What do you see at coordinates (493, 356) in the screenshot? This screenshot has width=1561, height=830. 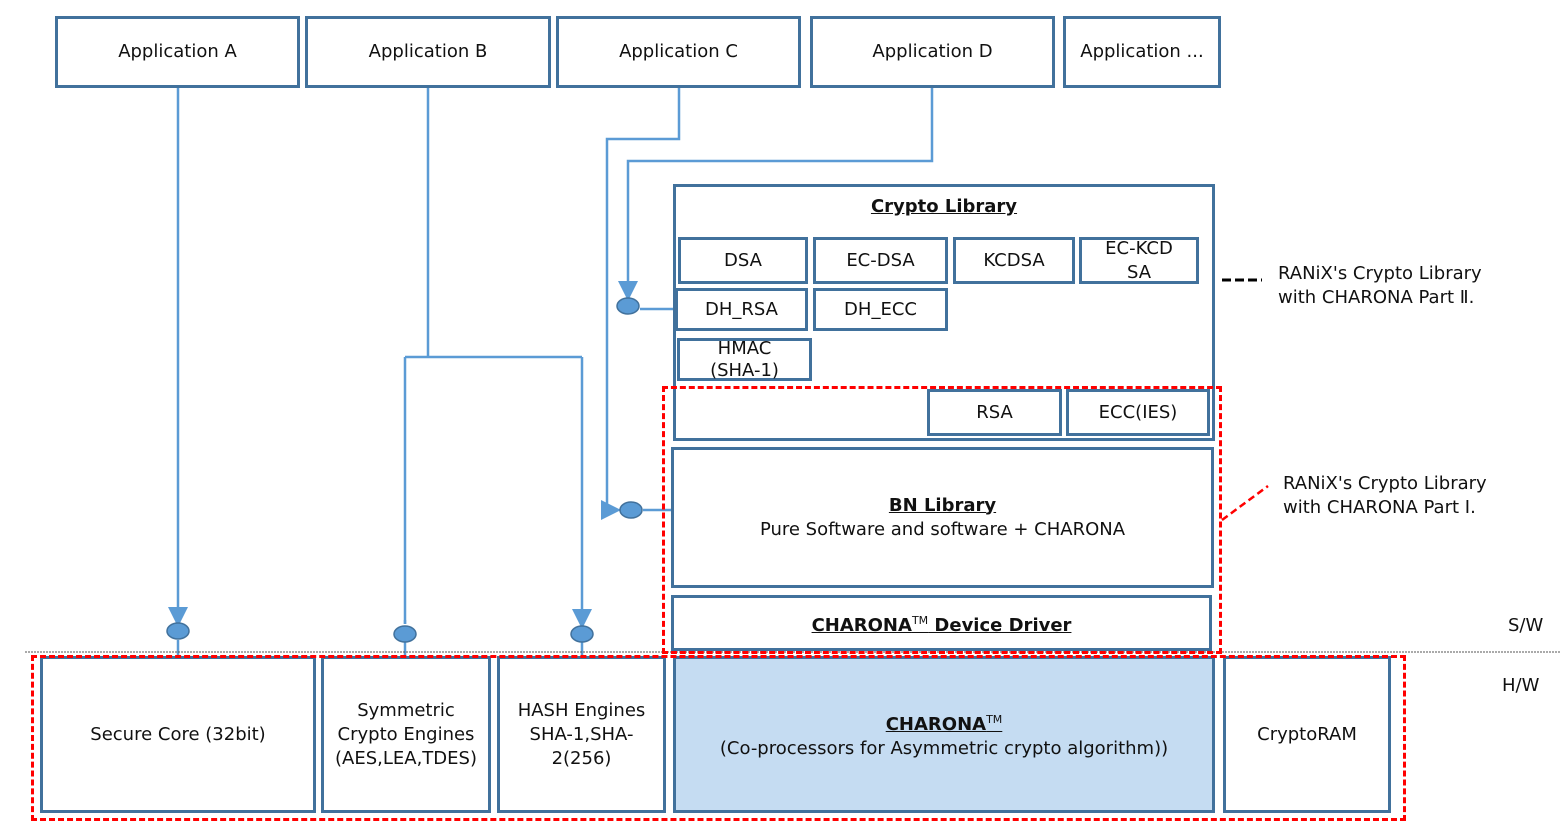 I see `line-app-b` at bounding box center [493, 356].